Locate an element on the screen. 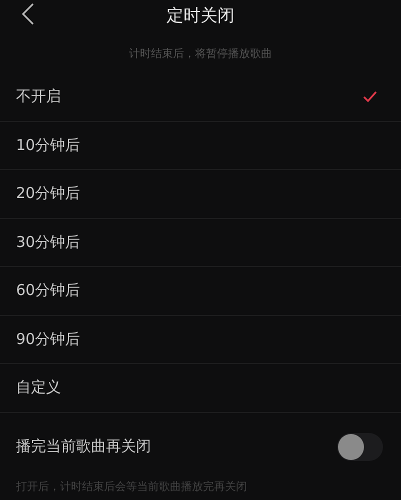 This screenshot has width=401, height=500. subtitle-text: 计时结束后，将暂停播放歌曲 is located at coordinates (200, 54).